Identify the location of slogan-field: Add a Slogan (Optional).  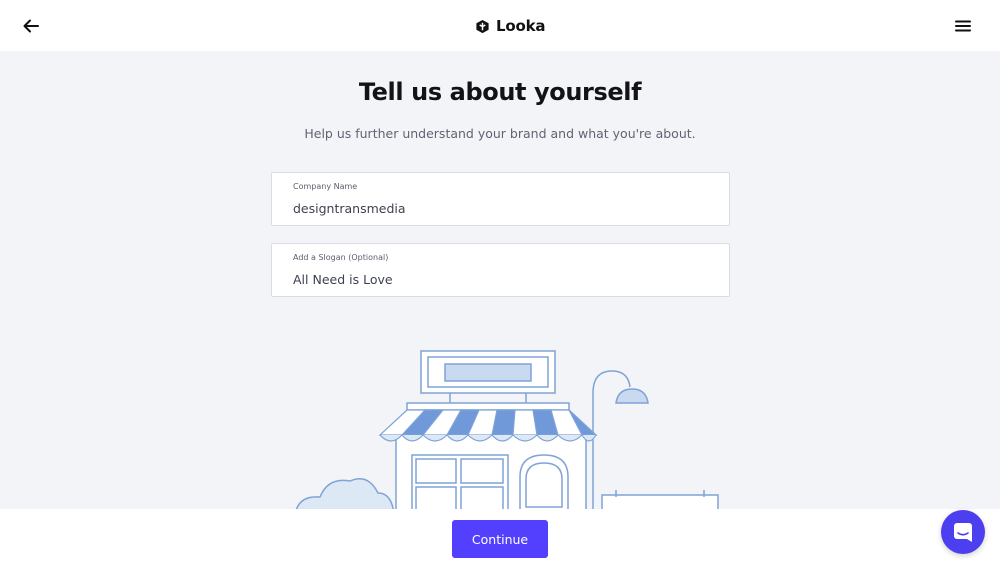
(500, 270).